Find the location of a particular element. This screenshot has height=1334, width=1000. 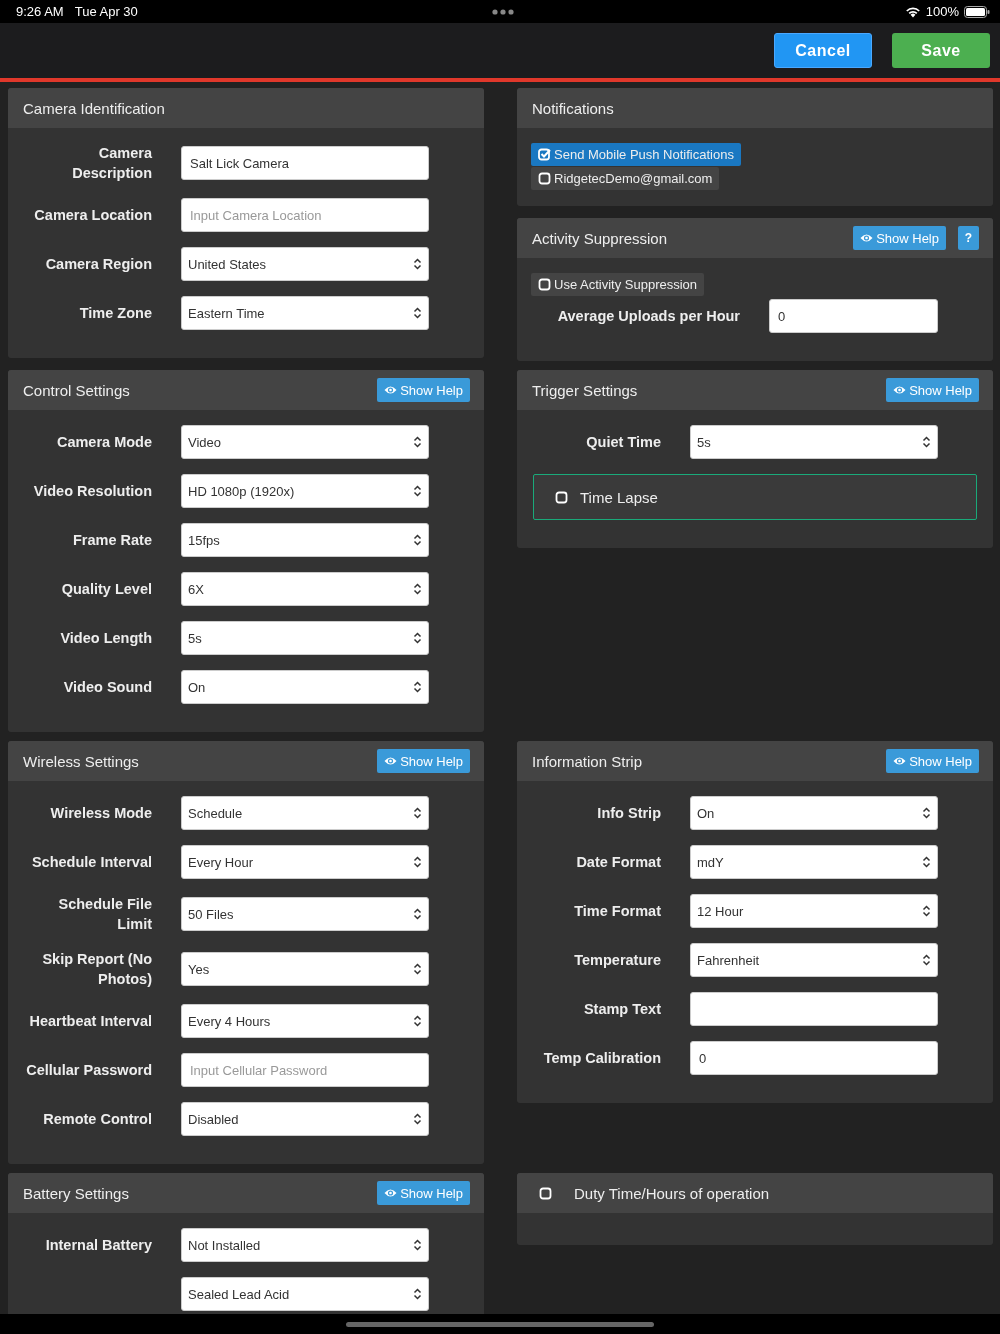

dropdown: Disabled is located at coordinates (305, 1119).